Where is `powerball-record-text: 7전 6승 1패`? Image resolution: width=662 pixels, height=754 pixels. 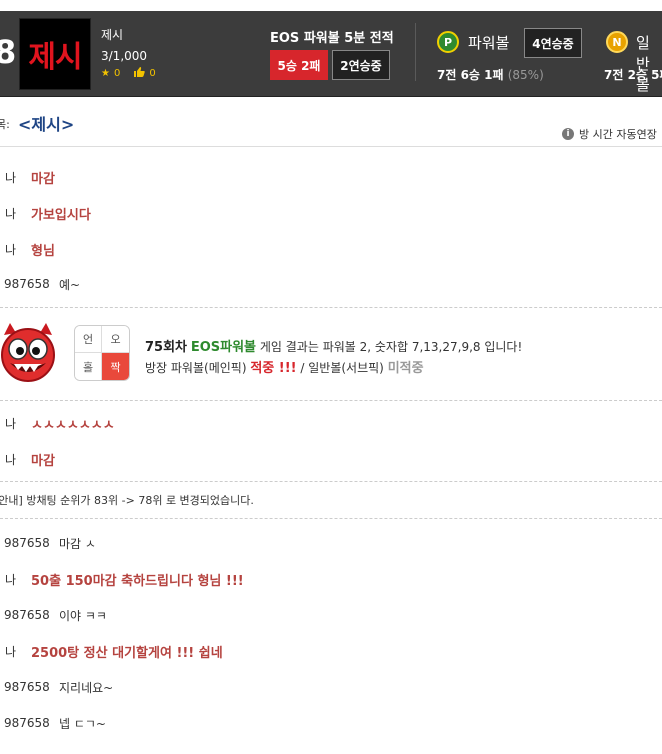
powerball-record-text: 7전 6승 1패 is located at coordinates (470, 75).